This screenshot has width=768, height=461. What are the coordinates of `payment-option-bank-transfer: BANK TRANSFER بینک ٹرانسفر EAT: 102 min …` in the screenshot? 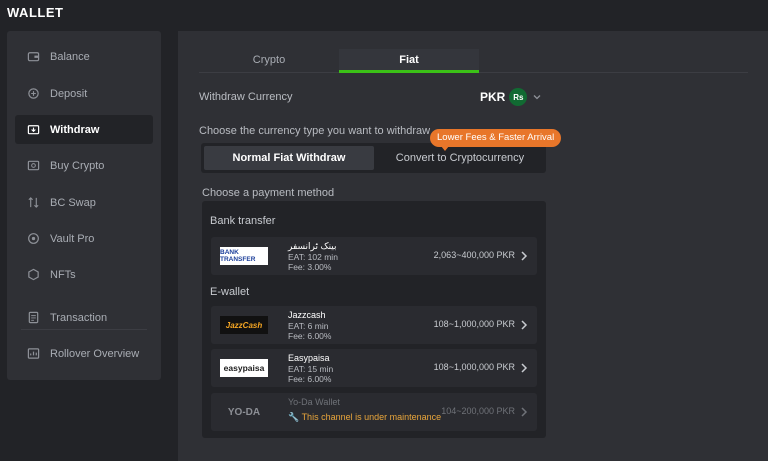 It's located at (374, 256).